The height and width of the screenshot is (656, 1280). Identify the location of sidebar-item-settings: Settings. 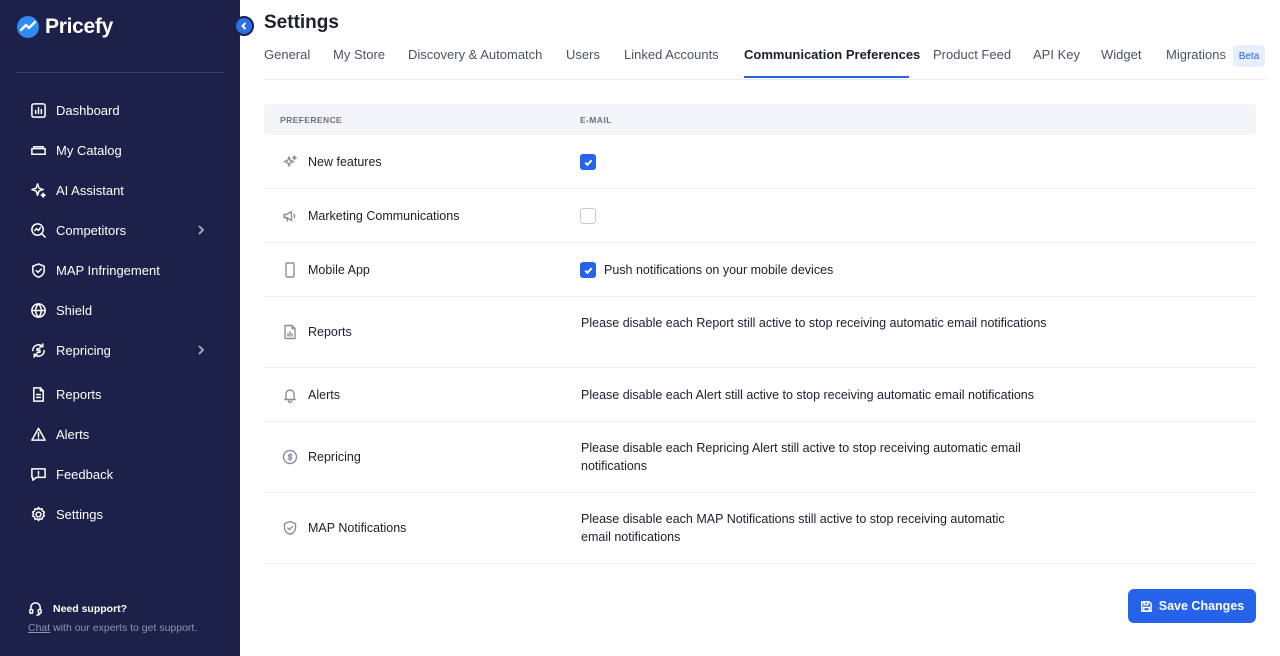
(120, 514).